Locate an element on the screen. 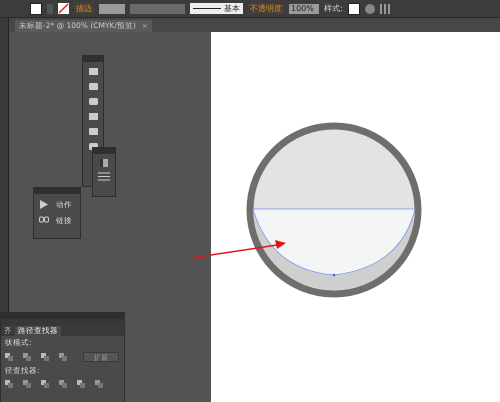  fill-swatch is located at coordinates (36, 8).